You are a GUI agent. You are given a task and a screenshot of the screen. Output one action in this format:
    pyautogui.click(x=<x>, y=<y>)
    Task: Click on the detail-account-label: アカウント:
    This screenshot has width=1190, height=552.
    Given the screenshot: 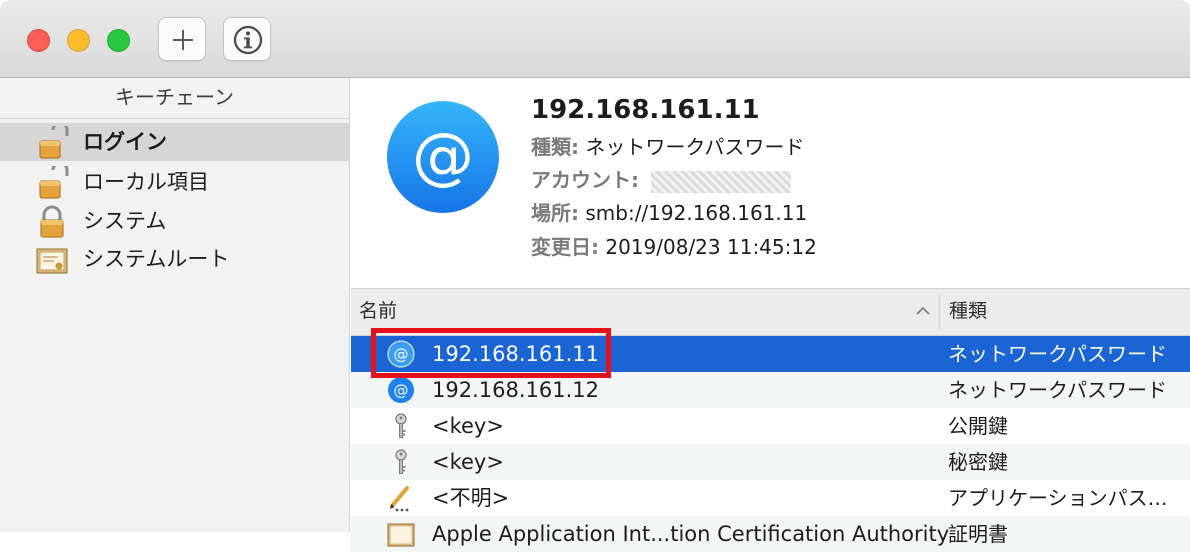 What is the action you would take?
    pyautogui.click(x=585, y=180)
    